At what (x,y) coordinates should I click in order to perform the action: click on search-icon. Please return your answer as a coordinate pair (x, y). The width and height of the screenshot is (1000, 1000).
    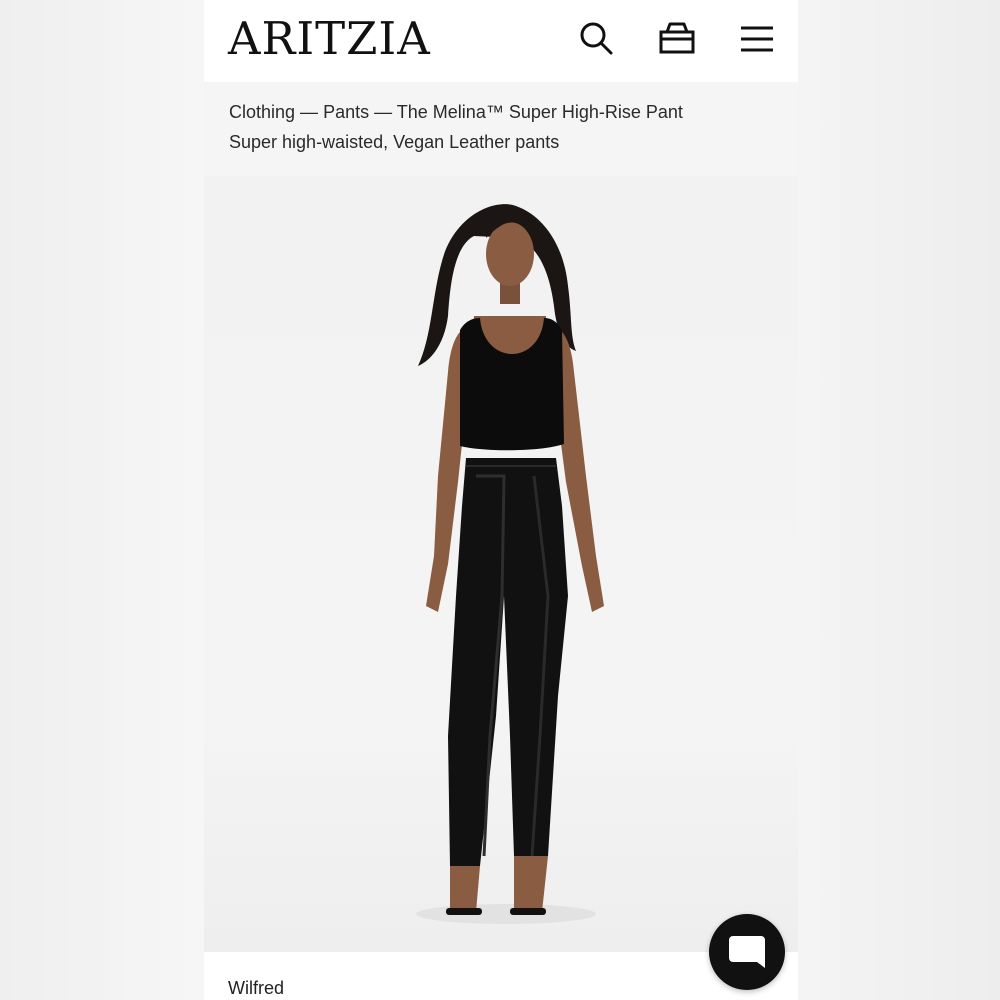
    Looking at the image, I should click on (596, 38).